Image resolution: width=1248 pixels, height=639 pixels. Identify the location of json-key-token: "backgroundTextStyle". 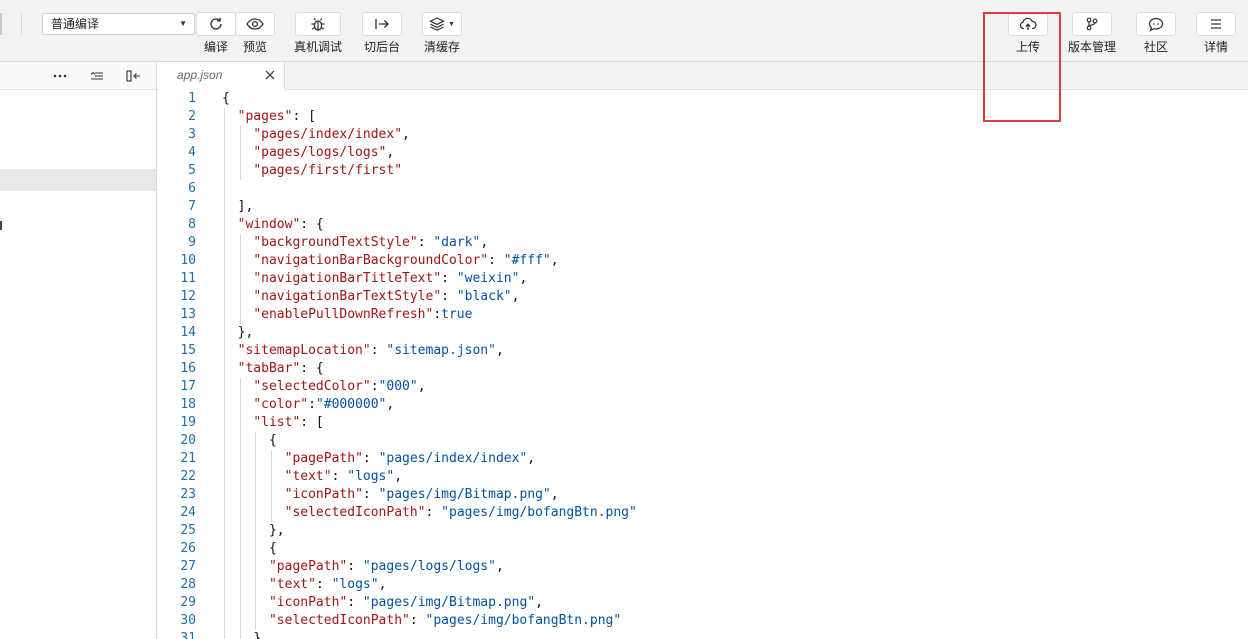
(335, 242).